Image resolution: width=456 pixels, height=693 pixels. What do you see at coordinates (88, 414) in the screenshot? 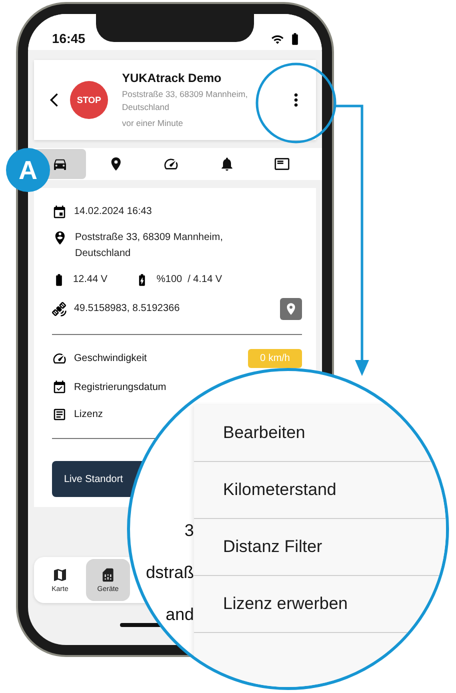
I see `detail-label: Lizenz` at bounding box center [88, 414].